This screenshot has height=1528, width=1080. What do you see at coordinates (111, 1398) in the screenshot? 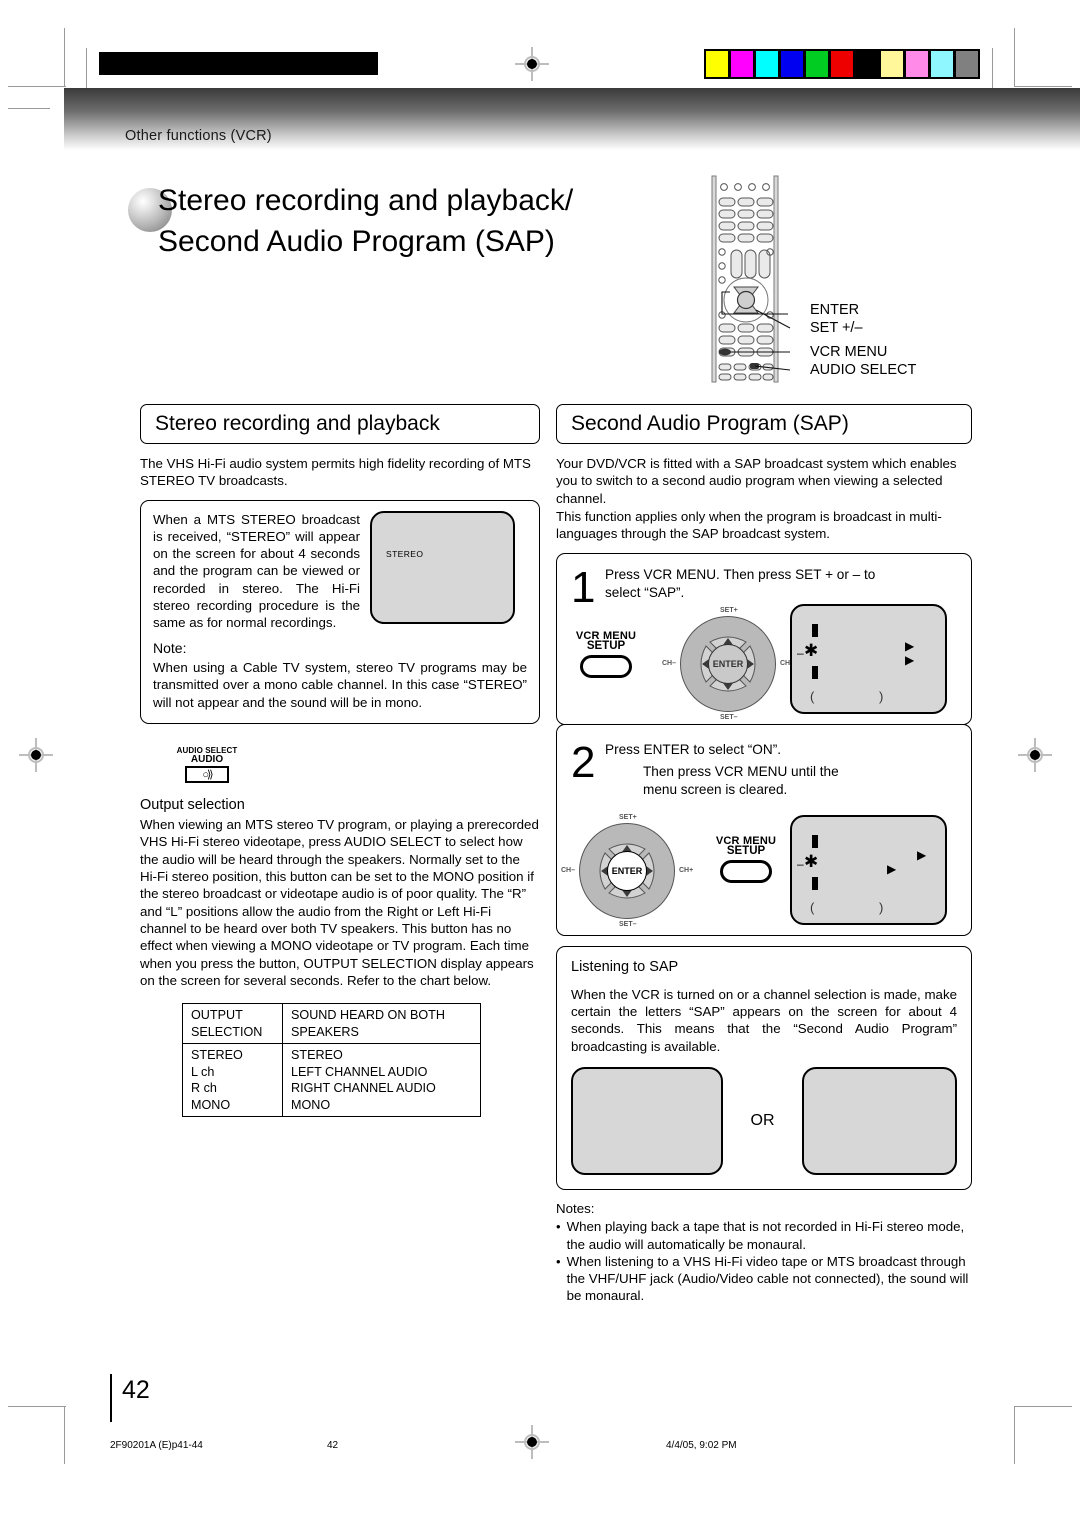
I see `page-number-rule` at bounding box center [111, 1398].